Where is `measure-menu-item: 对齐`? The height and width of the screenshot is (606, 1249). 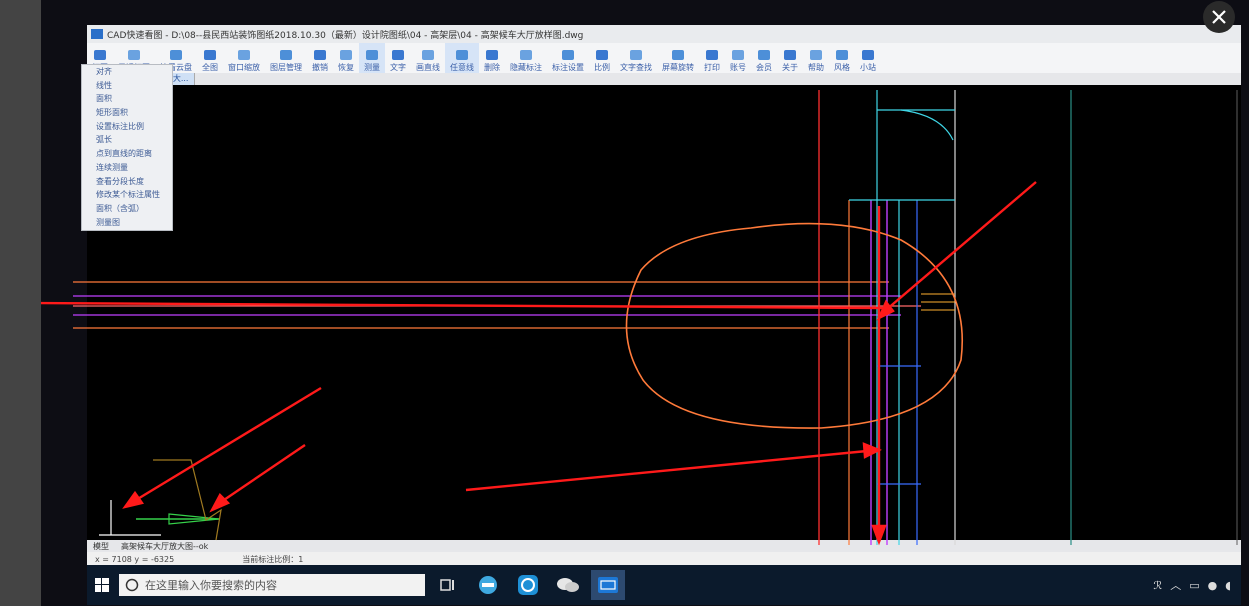
measure-menu-item: 对齐 is located at coordinates (127, 72).